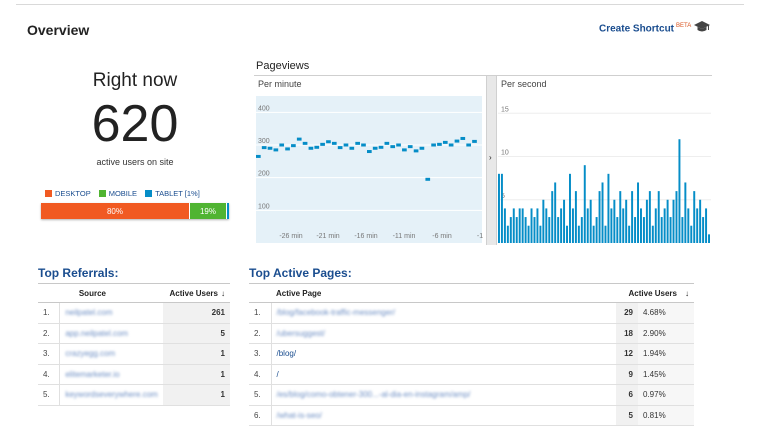 The width and height of the screenshot is (760, 428). What do you see at coordinates (264, 108) in the screenshot?
I see `per-minute-y-tick: 400` at bounding box center [264, 108].